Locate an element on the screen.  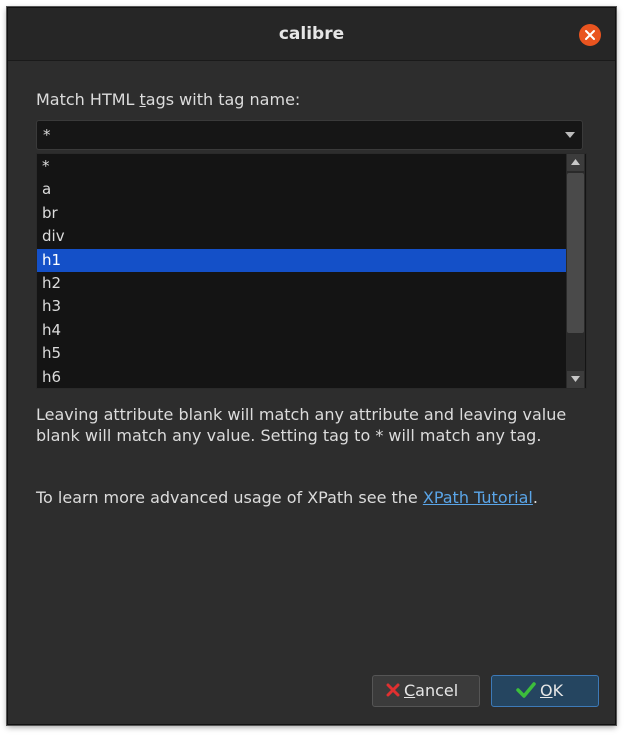
ok-button-label: OK is located at coordinates (551, 690).